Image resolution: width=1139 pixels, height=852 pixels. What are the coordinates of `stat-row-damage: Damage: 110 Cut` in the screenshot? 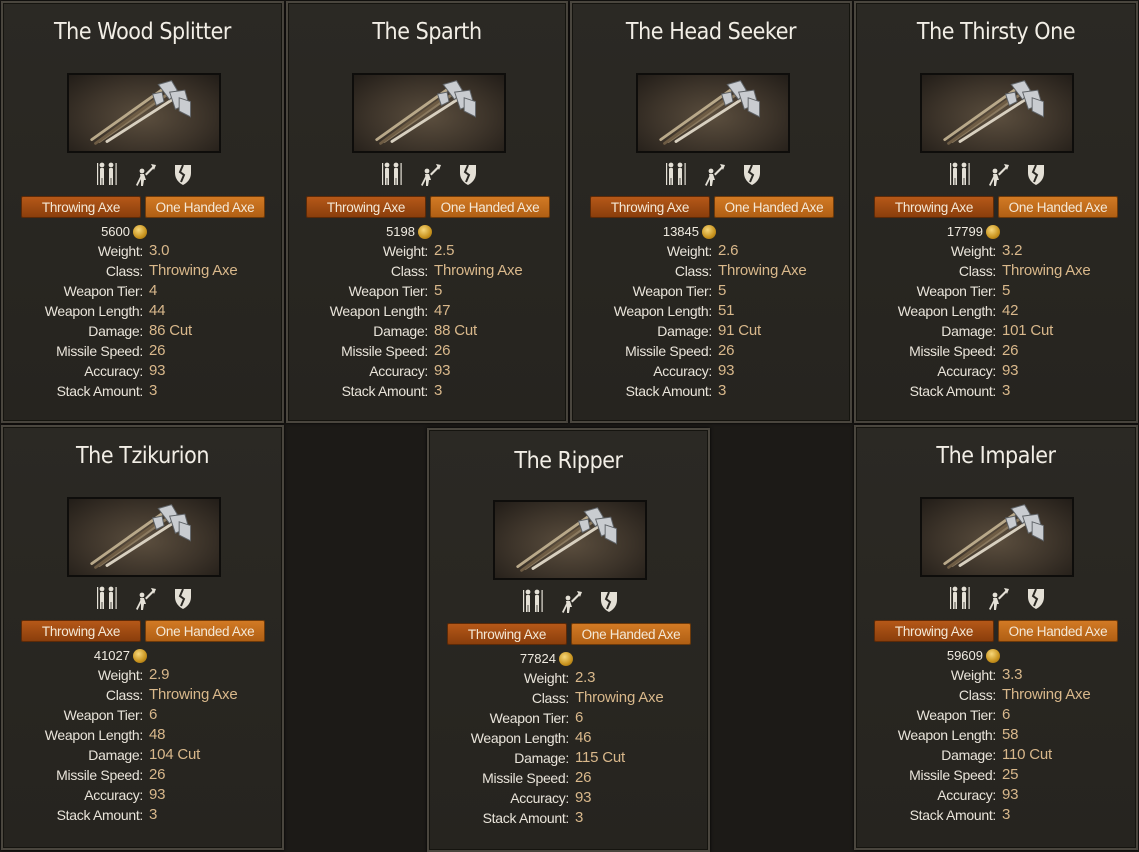 It's located at (994, 755).